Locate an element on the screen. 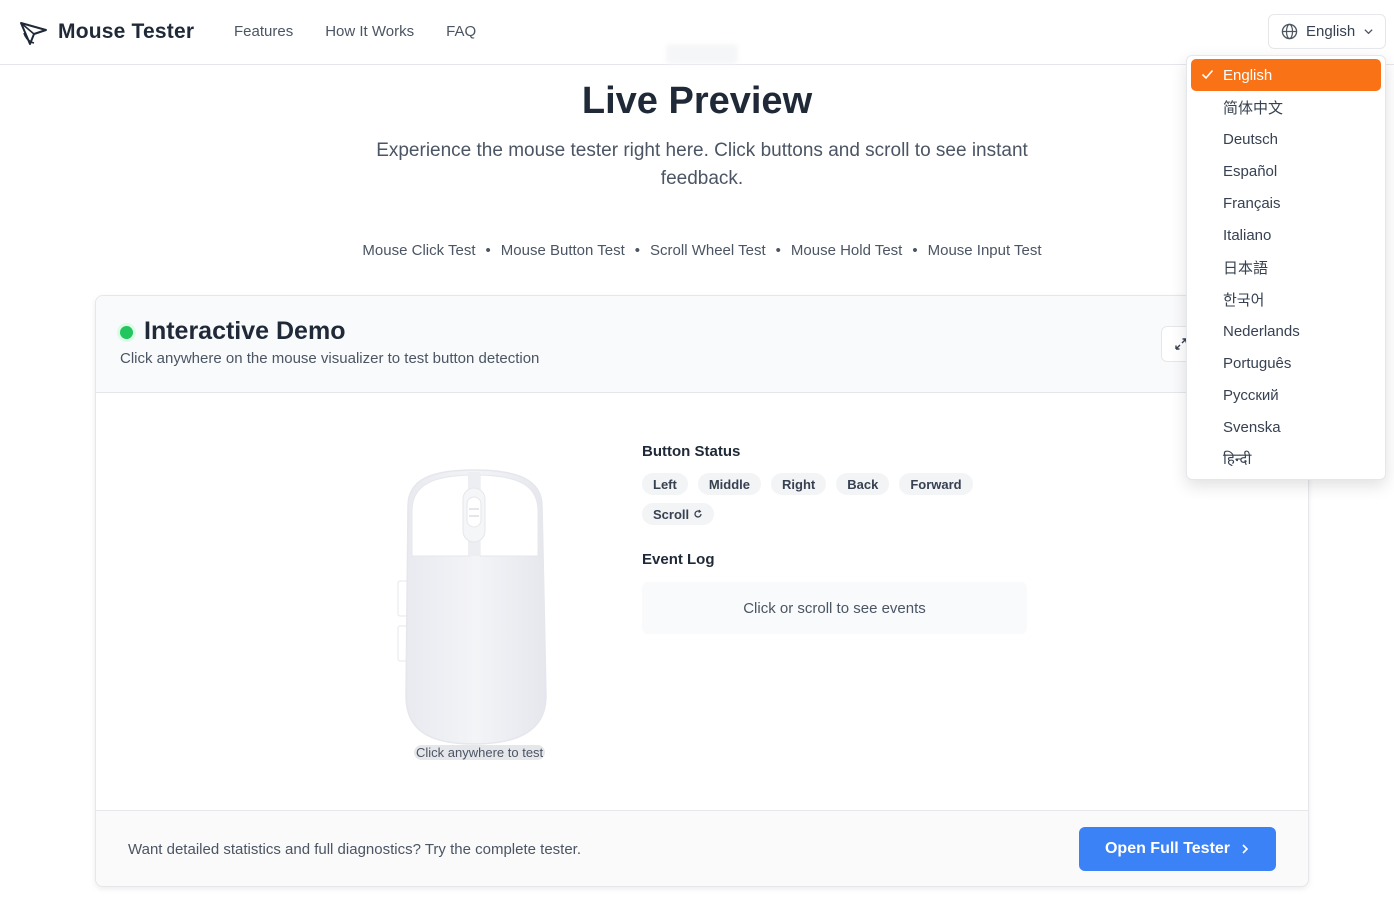  pill-label: Right is located at coordinates (799, 484).